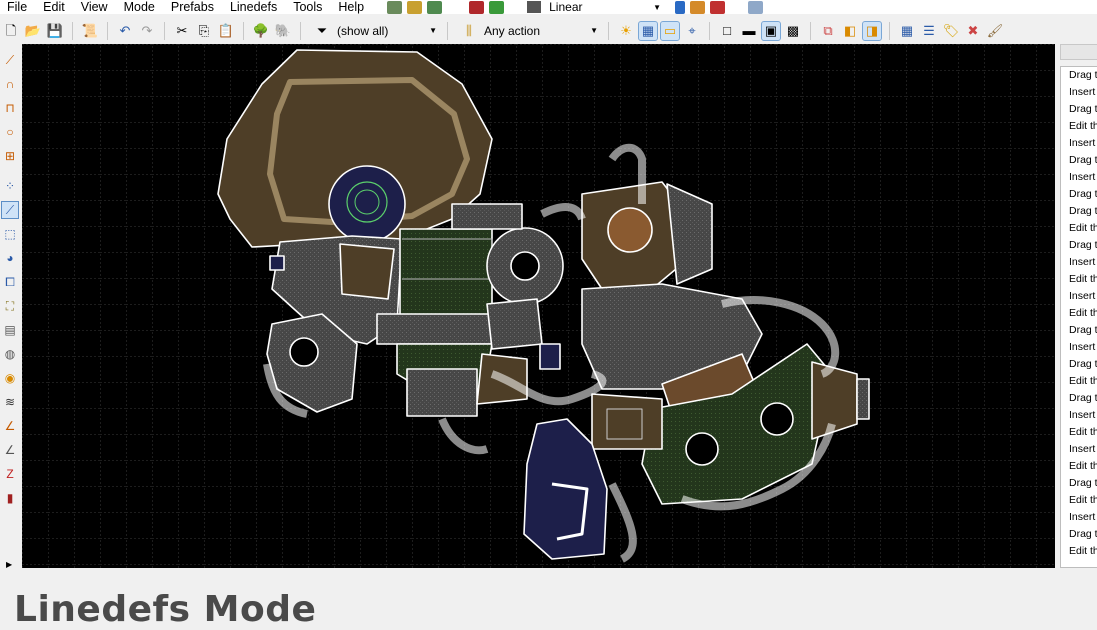  I want to click on curve-linedefs-icon, so click(680, 7).